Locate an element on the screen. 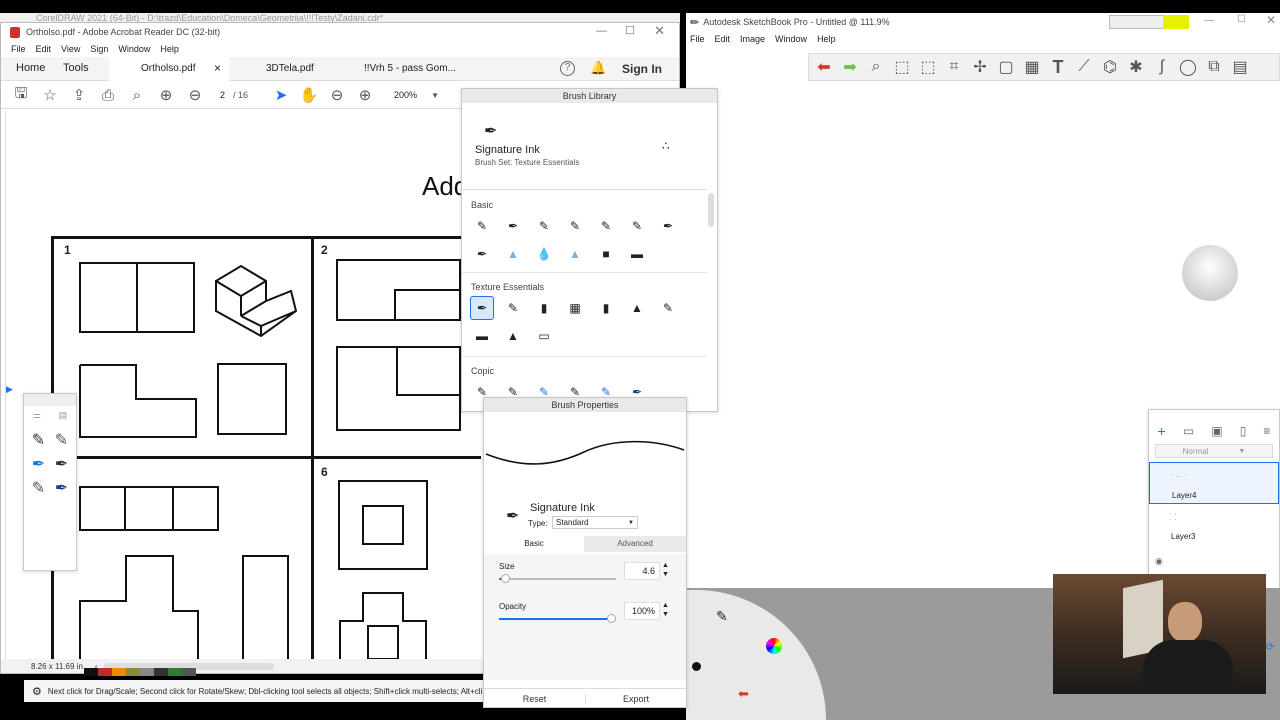  brush-texture-7: ✎ is located at coordinates (668, 308).